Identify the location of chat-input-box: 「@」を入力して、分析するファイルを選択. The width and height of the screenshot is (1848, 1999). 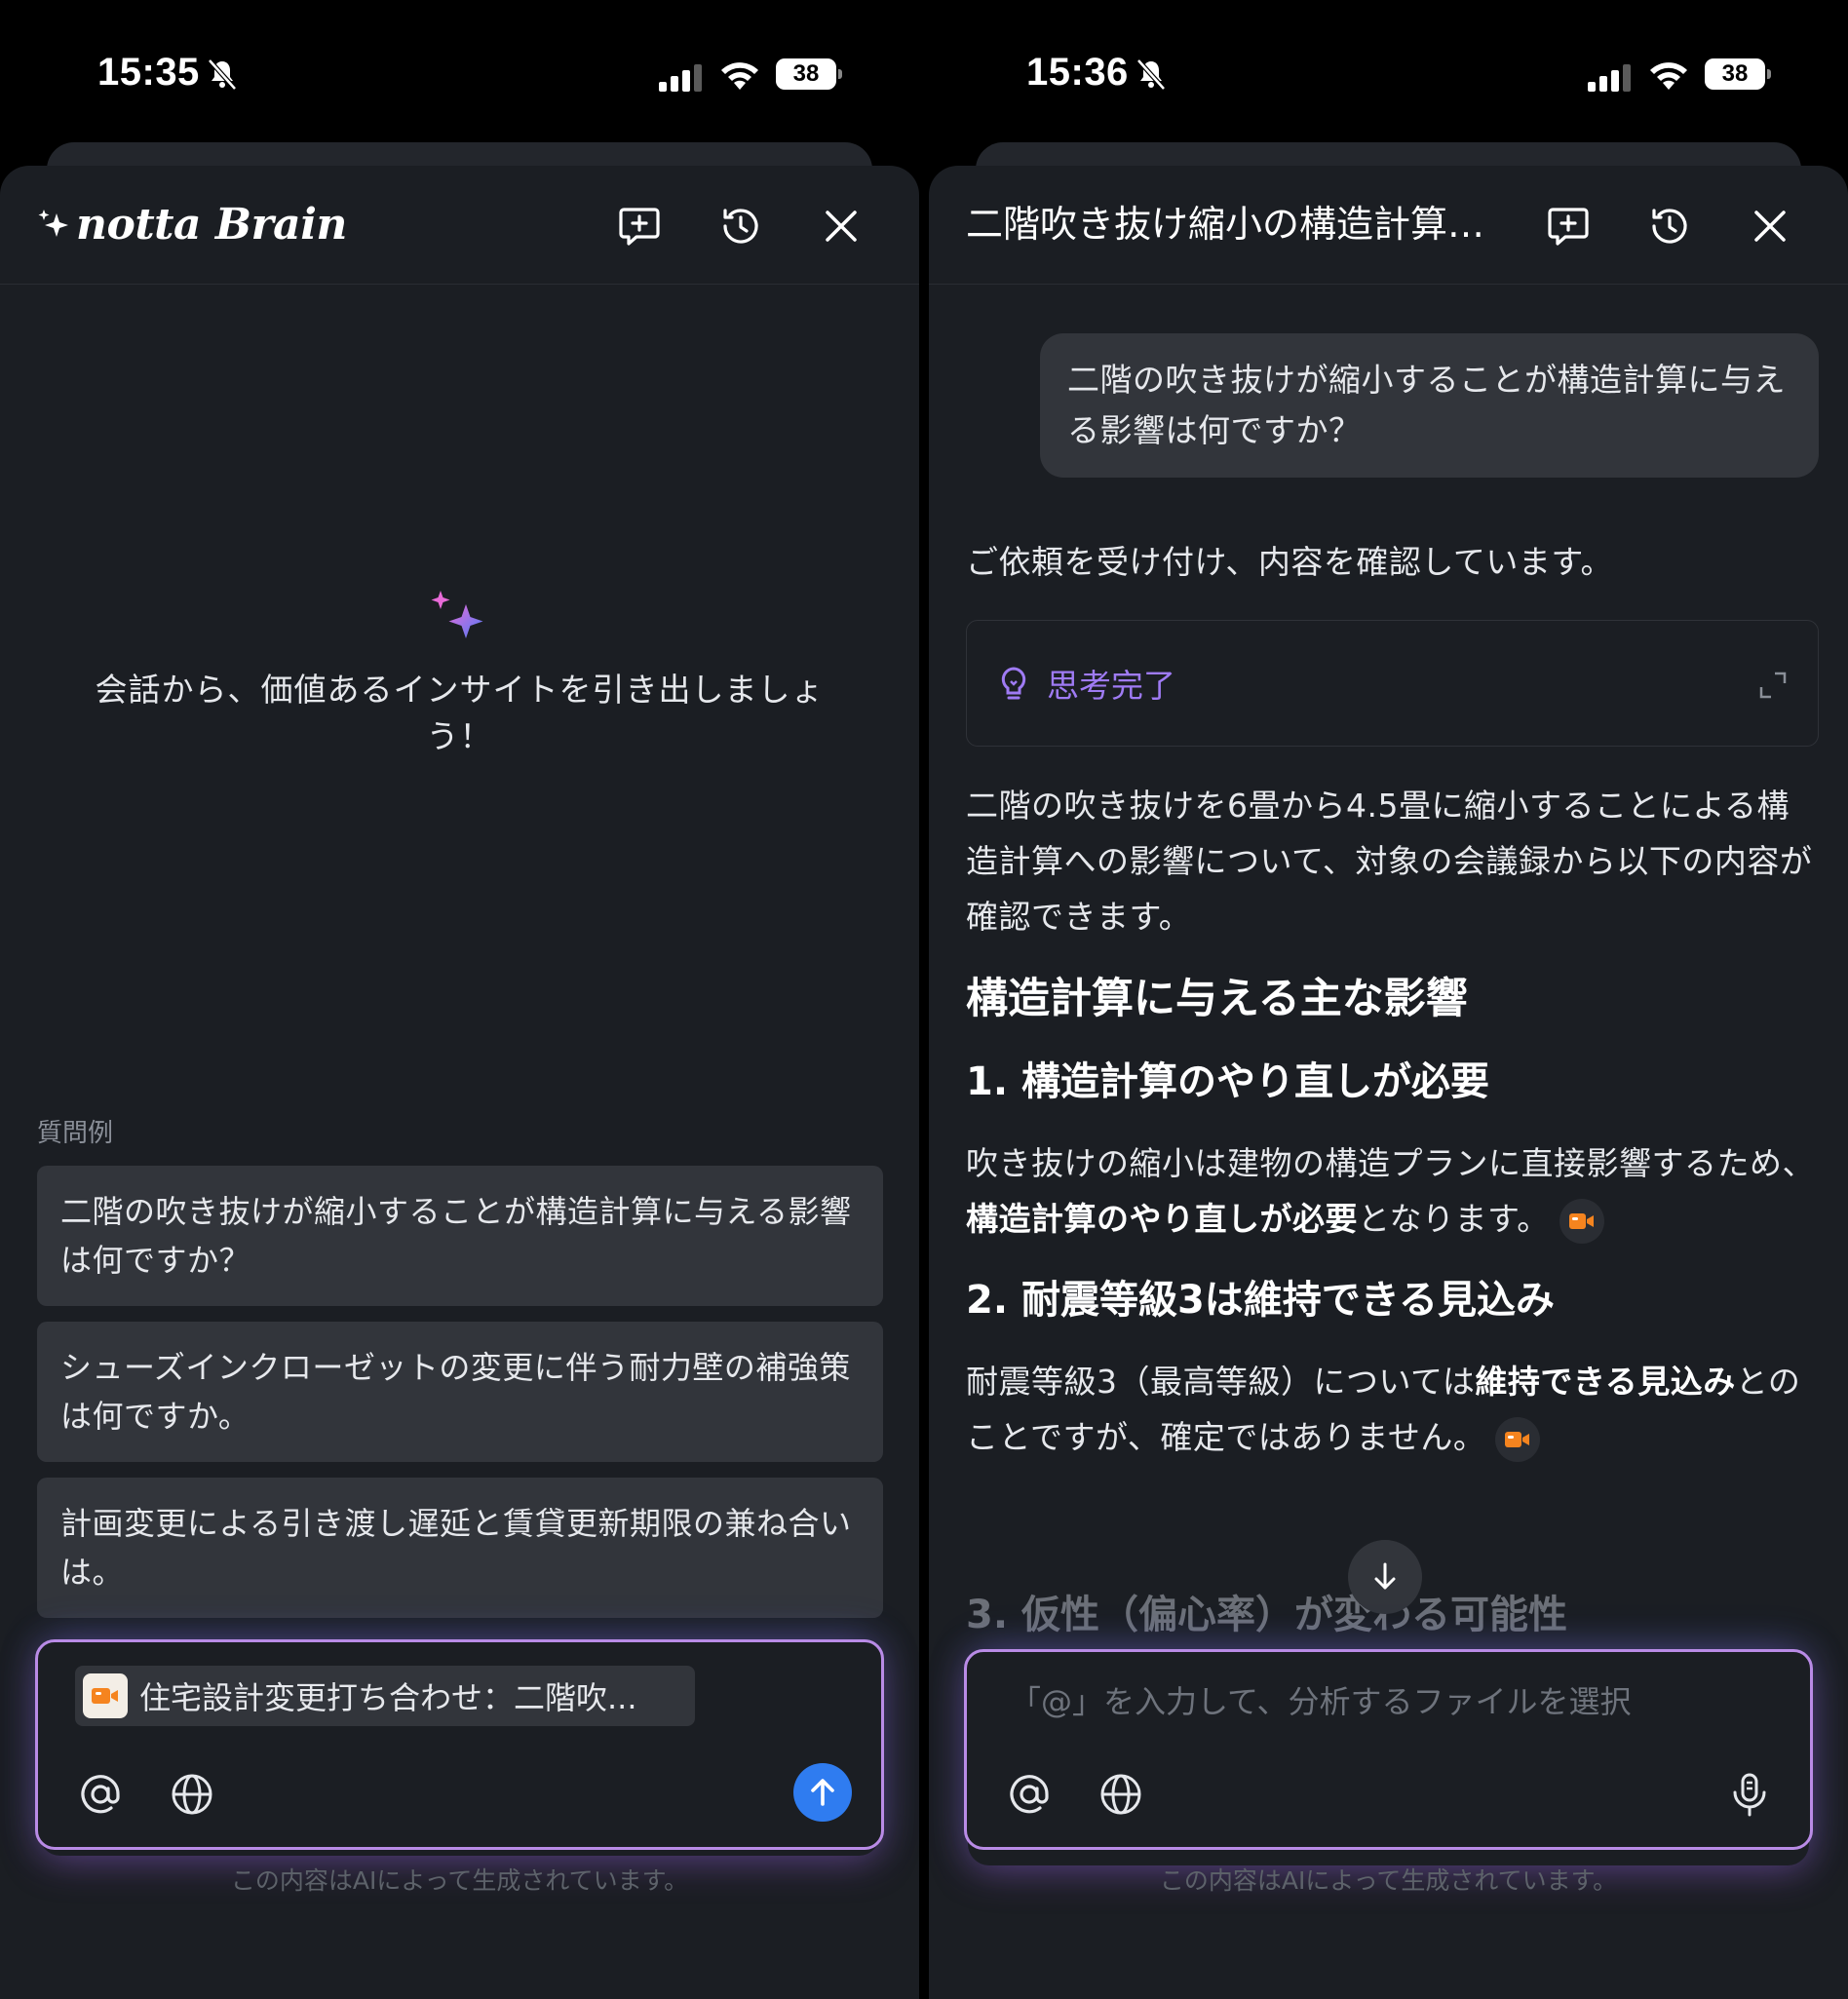
(1388, 1749).